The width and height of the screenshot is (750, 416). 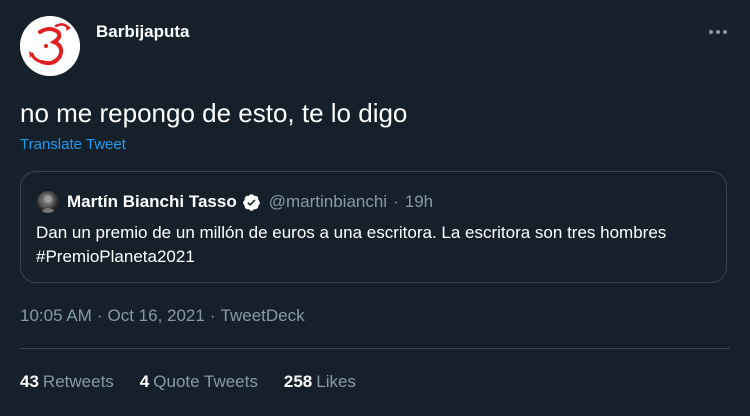 I want to click on likes-count: 258, so click(x=298, y=381).